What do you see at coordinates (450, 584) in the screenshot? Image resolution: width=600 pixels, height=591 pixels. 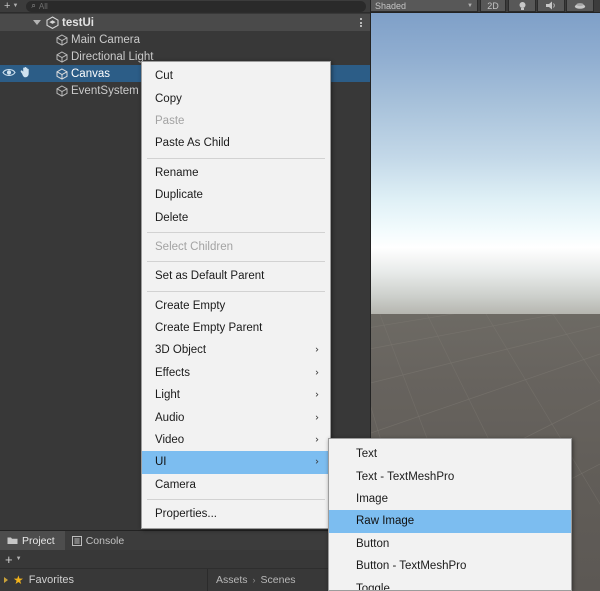 I see `submenu-item-toggle: Toggle` at bounding box center [450, 584].